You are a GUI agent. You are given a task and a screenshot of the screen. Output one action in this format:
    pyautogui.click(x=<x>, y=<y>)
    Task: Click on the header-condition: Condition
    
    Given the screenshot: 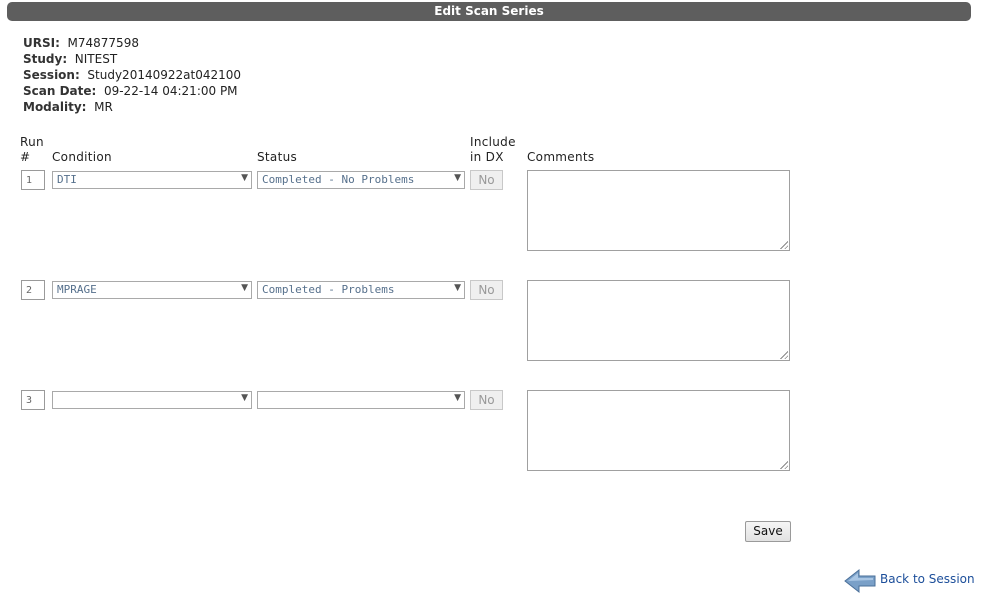 What is the action you would take?
    pyautogui.click(x=82, y=157)
    